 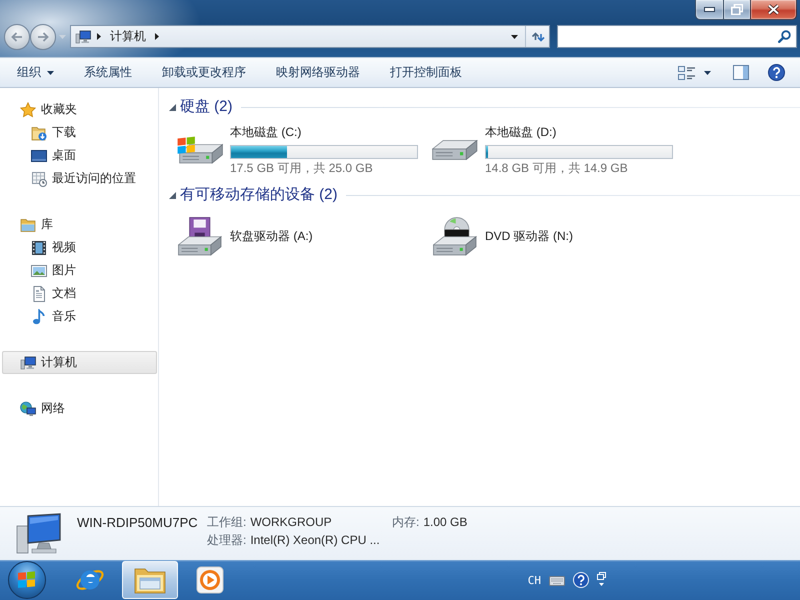 What do you see at coordinates (455, 236) in the screenshot?
I see `disc-drive-icon` at bounding box center [455, 236].